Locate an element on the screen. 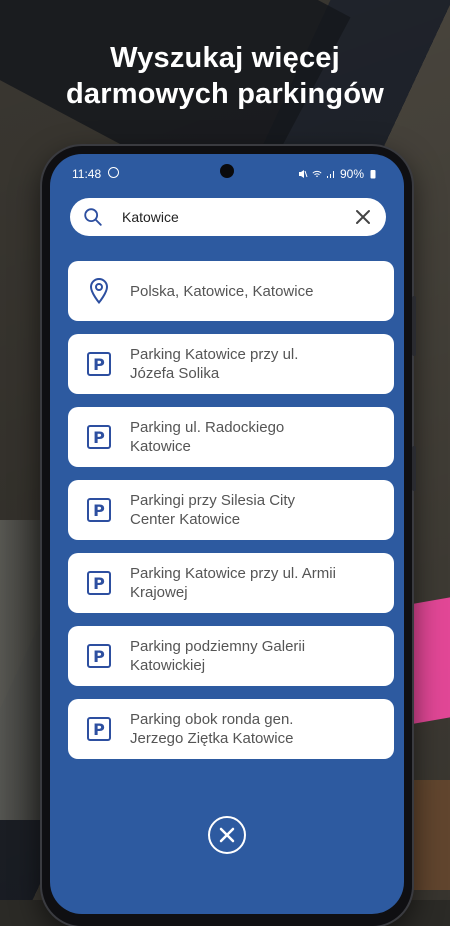 Image resolution: width=450 pixels, height=926 pixels. result-line-2: Józefa Solika is located at coordinates (175, 373).